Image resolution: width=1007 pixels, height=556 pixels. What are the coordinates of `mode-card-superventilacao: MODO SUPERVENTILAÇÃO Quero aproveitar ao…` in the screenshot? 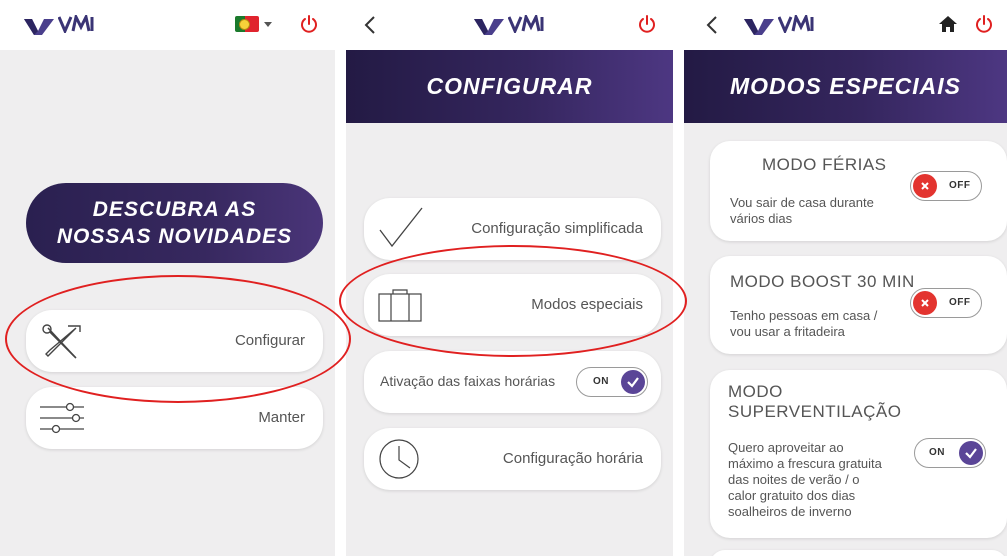 It's located at (858, 454).